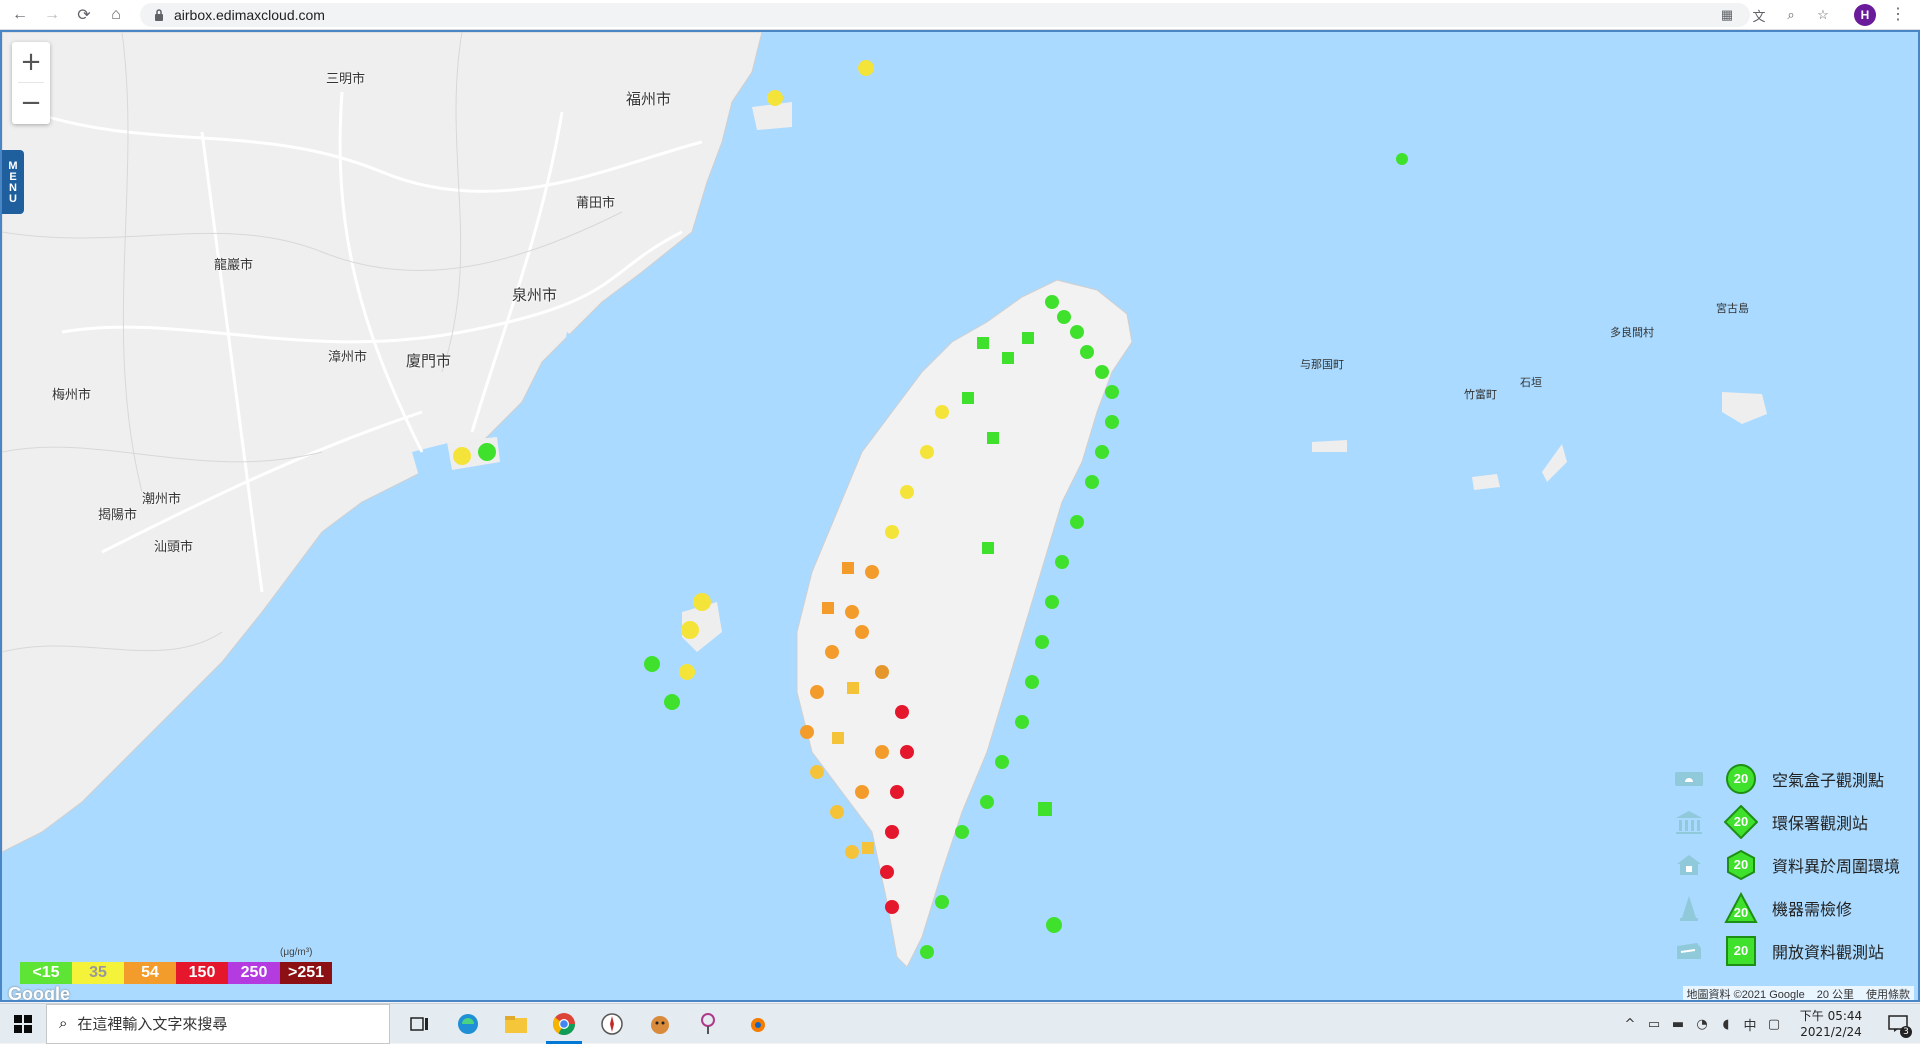 This screenshot has height=1044, width=1920. What do you see at coordinates (1831, 1032) in the screenshot?
I see `clock-date: 2021/2/24` at bounding box center [1831, 1032].